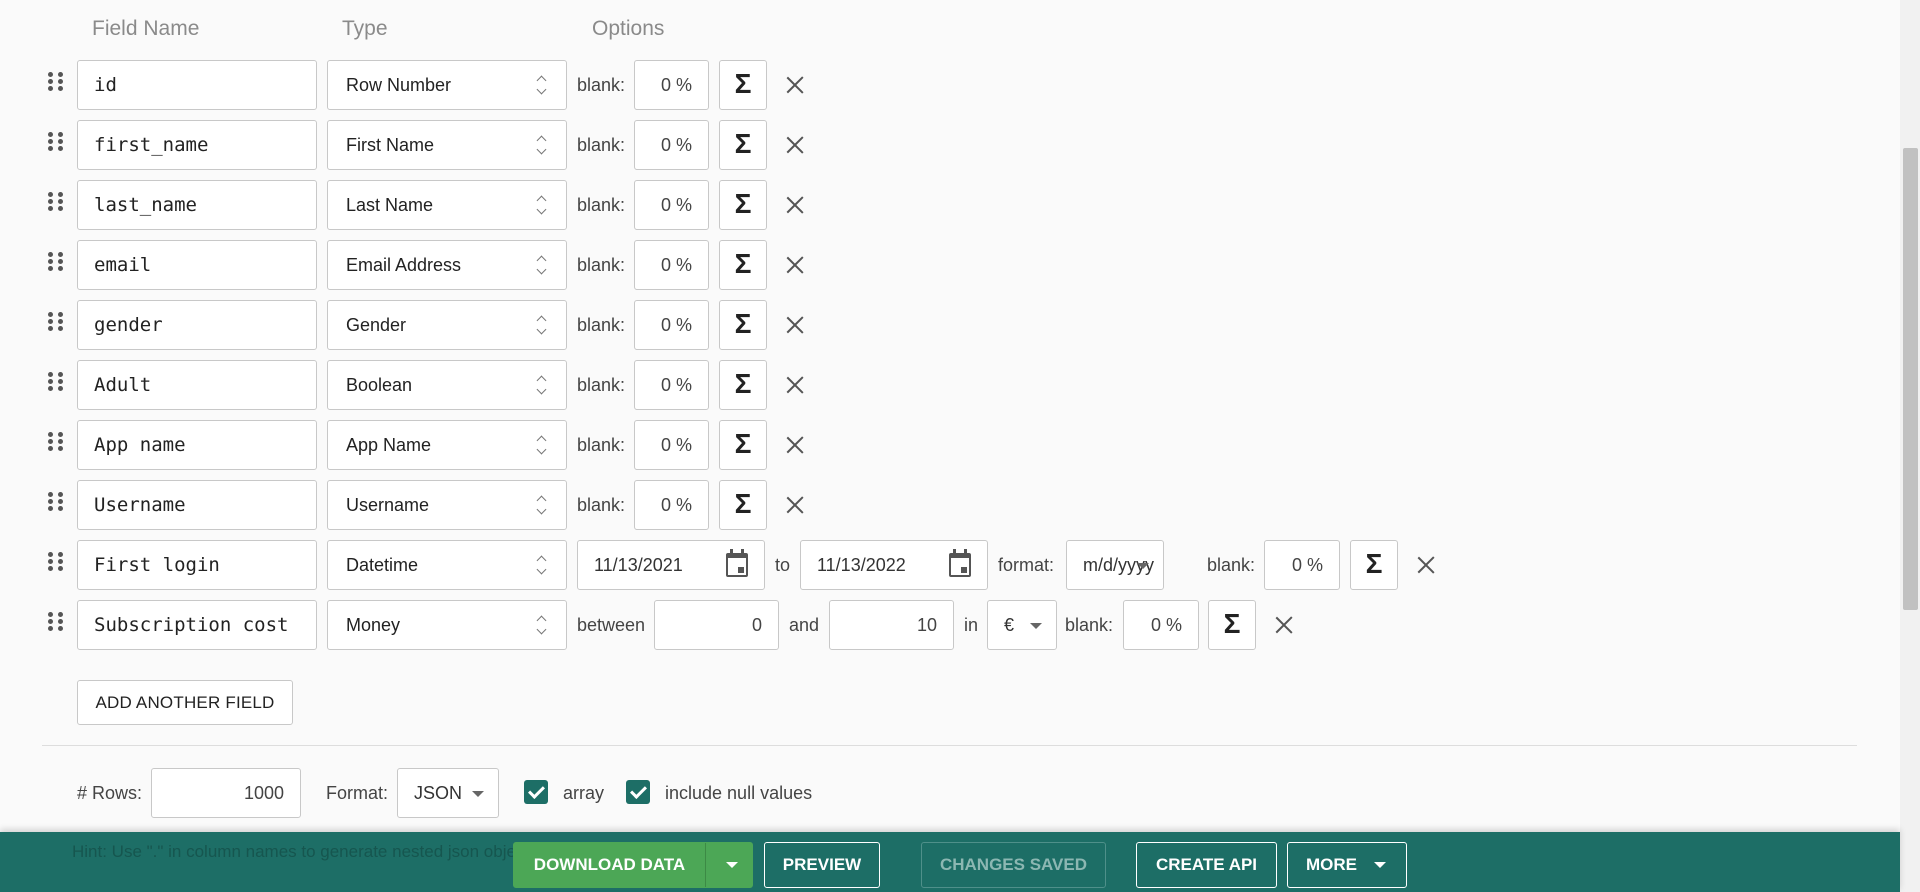 This screenshot has width=1920, height=892. I want to click on format-select: JSON, so click(448, 793).